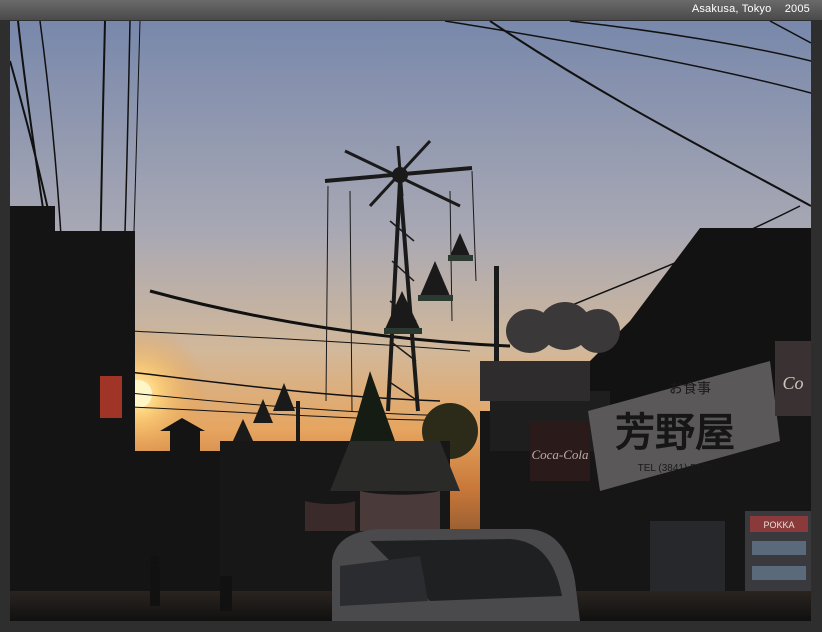  What do you see at coordinates (792, 383) in the screenshot?
I see `cola-sign-right-text: Co` at bounding box center [792, 383].